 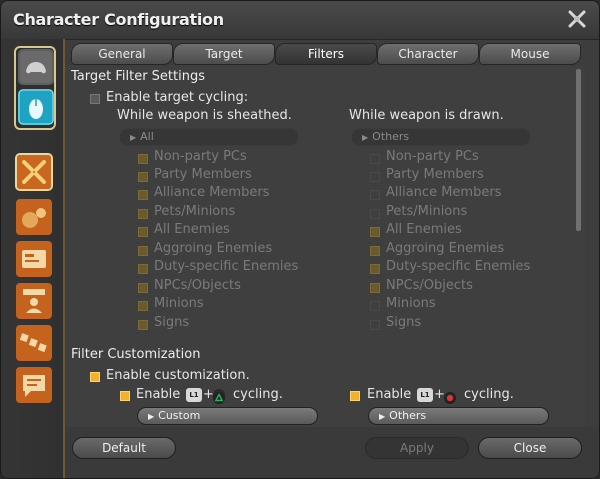 I want to click on scrollbar, so click(x=578, y=150).